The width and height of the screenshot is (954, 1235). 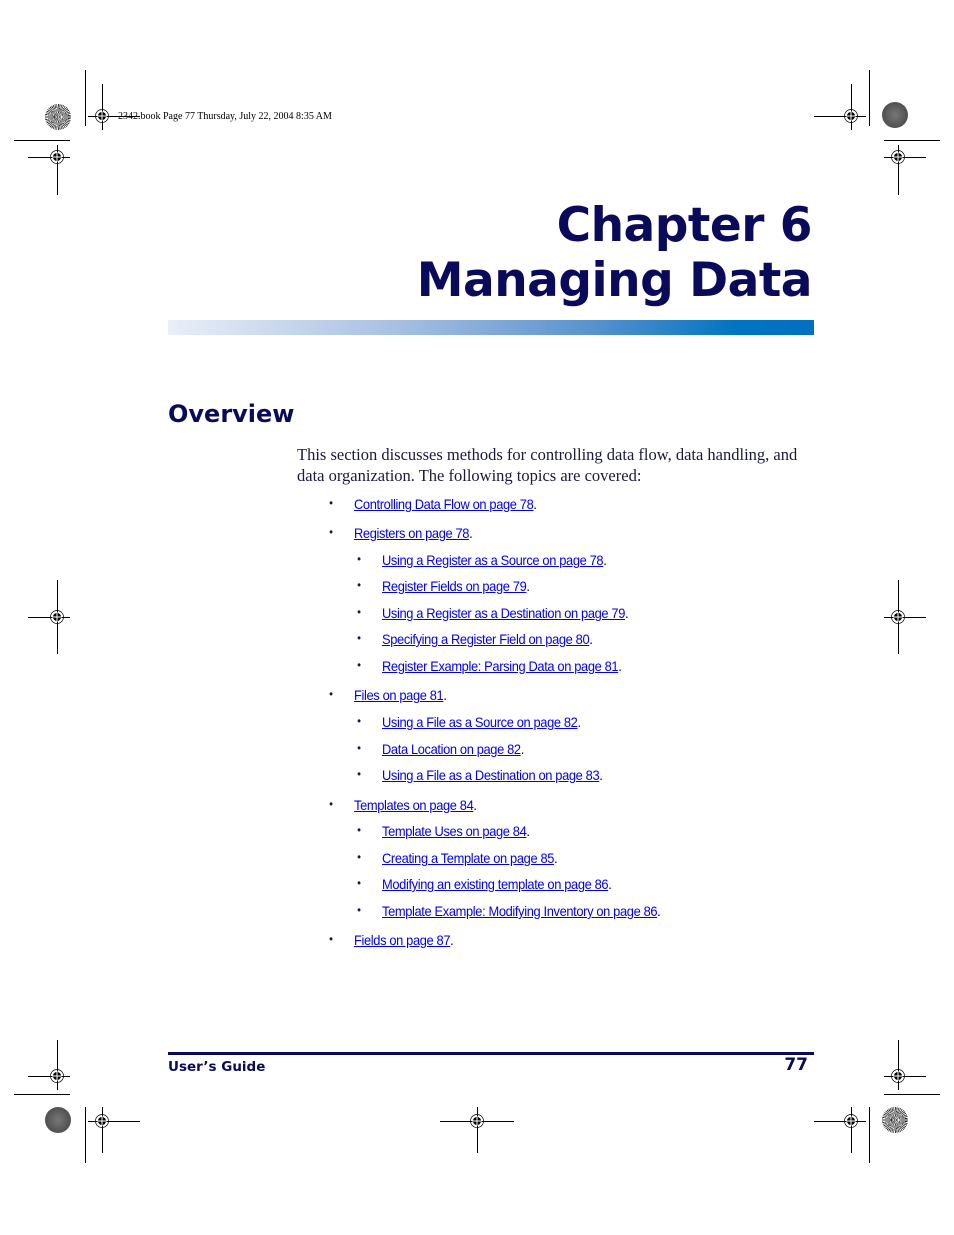 I want to click on subtopic-item: • Template Uses on page 84., so click(x=443, y=831).